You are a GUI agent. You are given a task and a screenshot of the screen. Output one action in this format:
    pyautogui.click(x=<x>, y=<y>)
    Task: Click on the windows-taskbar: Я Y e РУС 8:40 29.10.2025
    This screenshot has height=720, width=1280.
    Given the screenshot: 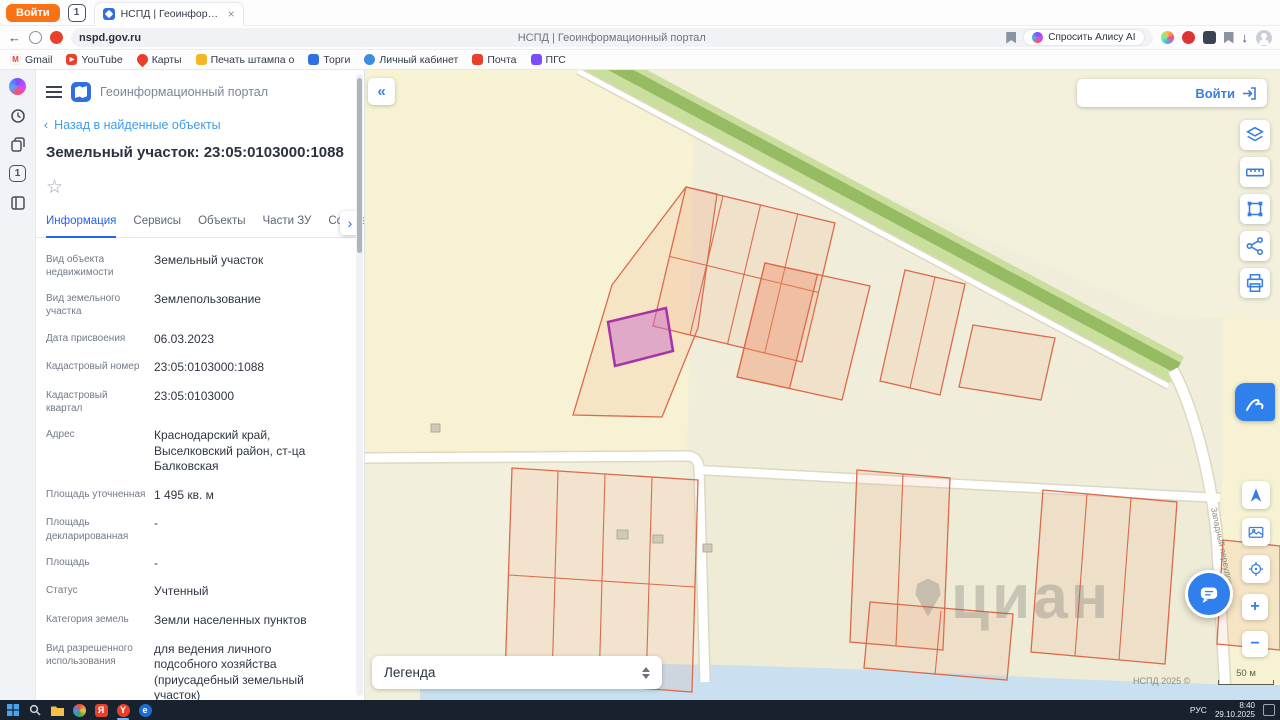 What is the action you would take?
    pyautogui.click(x=640, y=710)
    